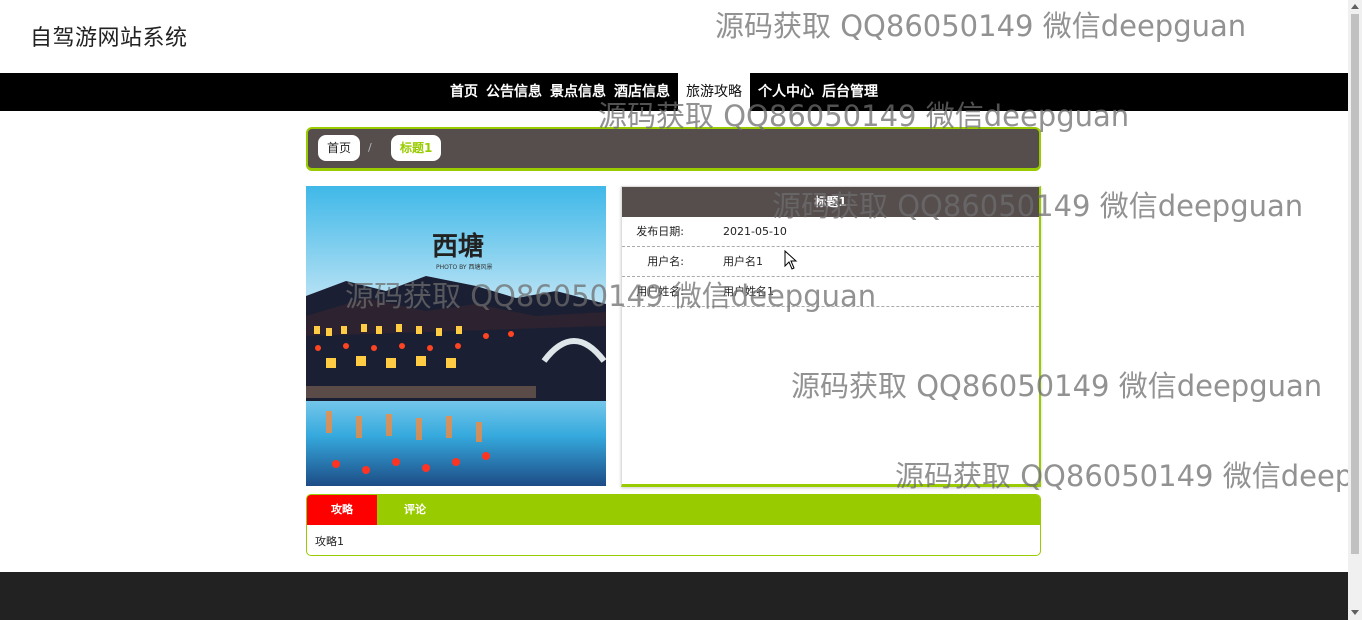  I want to click on nav-item-announcements: 公告信息, so click(514, 92).